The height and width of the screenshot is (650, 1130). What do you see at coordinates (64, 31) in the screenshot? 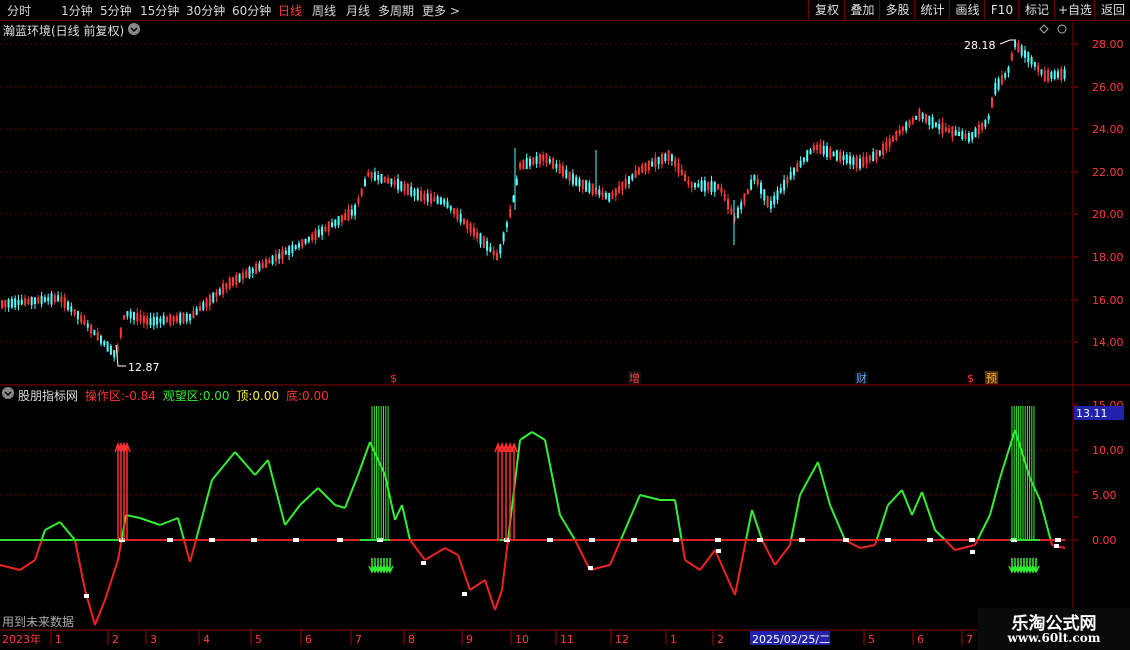
I see `price-panel-title: 瀚蓝环境(日线 前复权)` at bounding box center [64, 31].